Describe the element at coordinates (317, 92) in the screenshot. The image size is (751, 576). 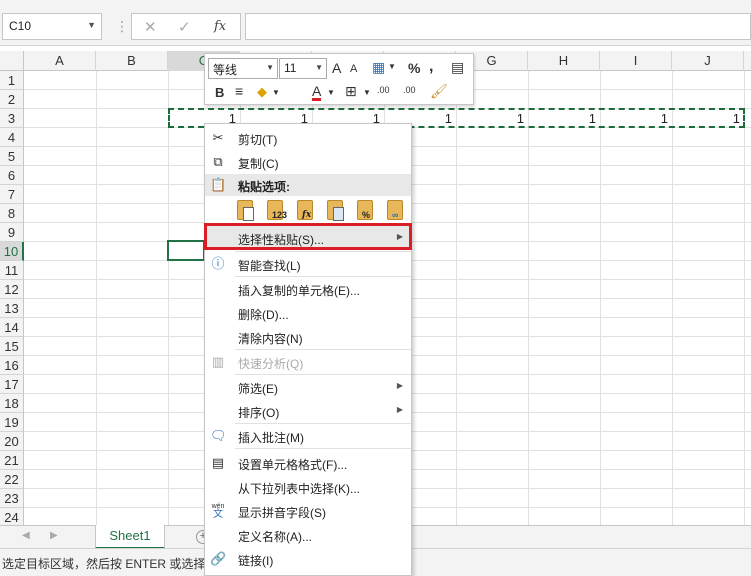
I see `font-color-icon: A` at that location.